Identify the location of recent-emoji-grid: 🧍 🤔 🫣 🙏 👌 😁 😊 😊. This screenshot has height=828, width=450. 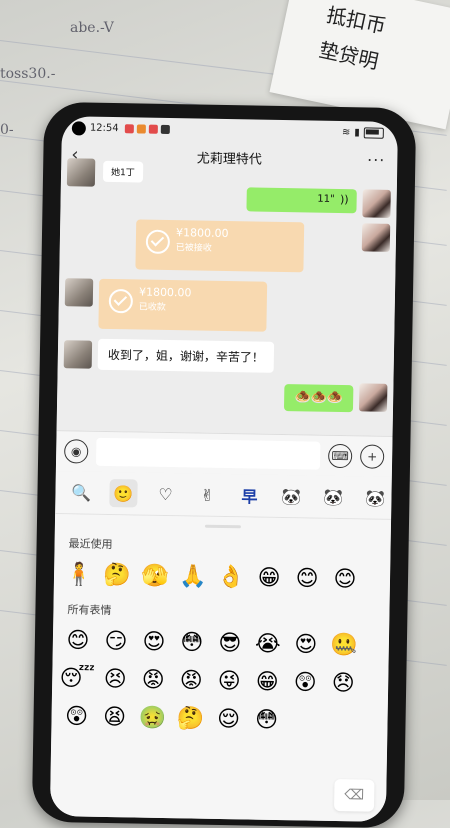
(222, 577).